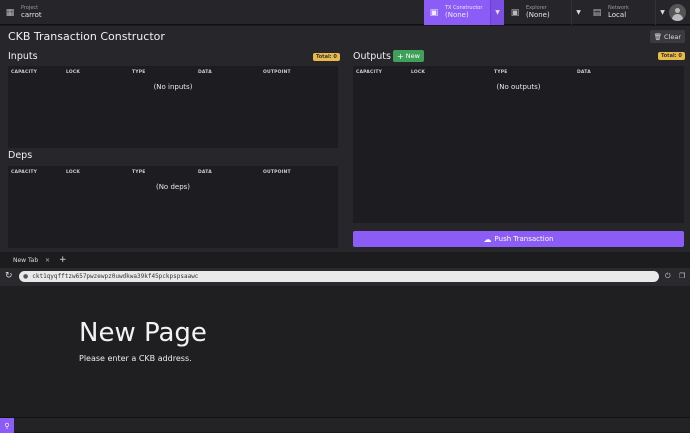  I want to click on push-label: Push Transaction, so click(524, 239).